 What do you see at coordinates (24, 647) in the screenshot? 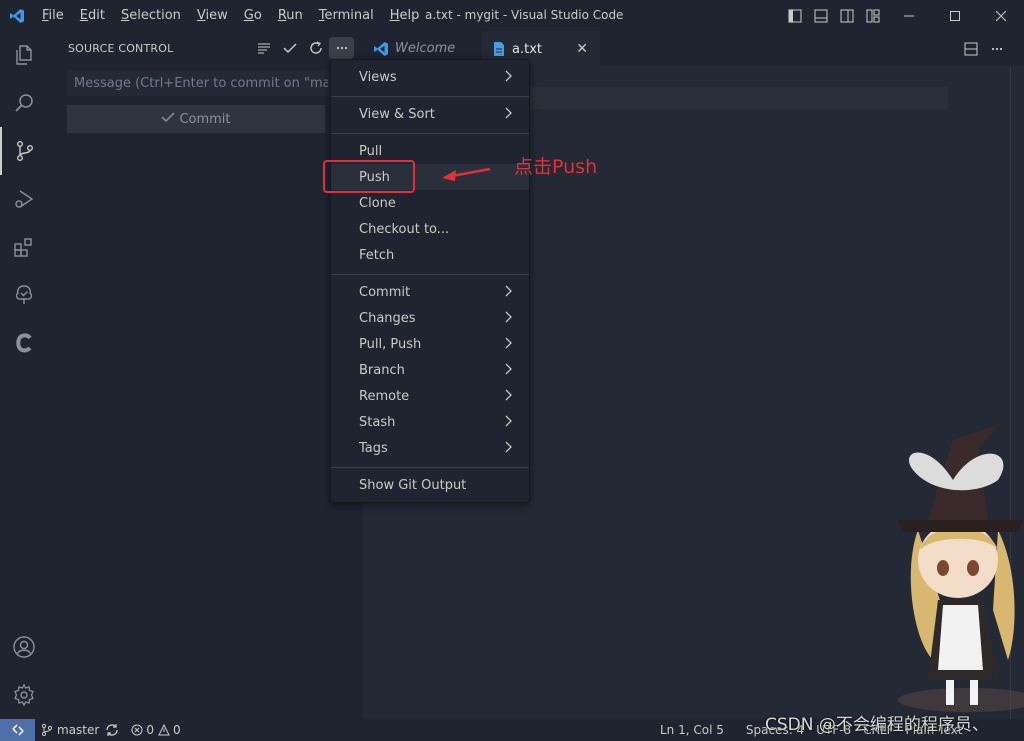
I see `account-icon` at bounding box center [24, 647].